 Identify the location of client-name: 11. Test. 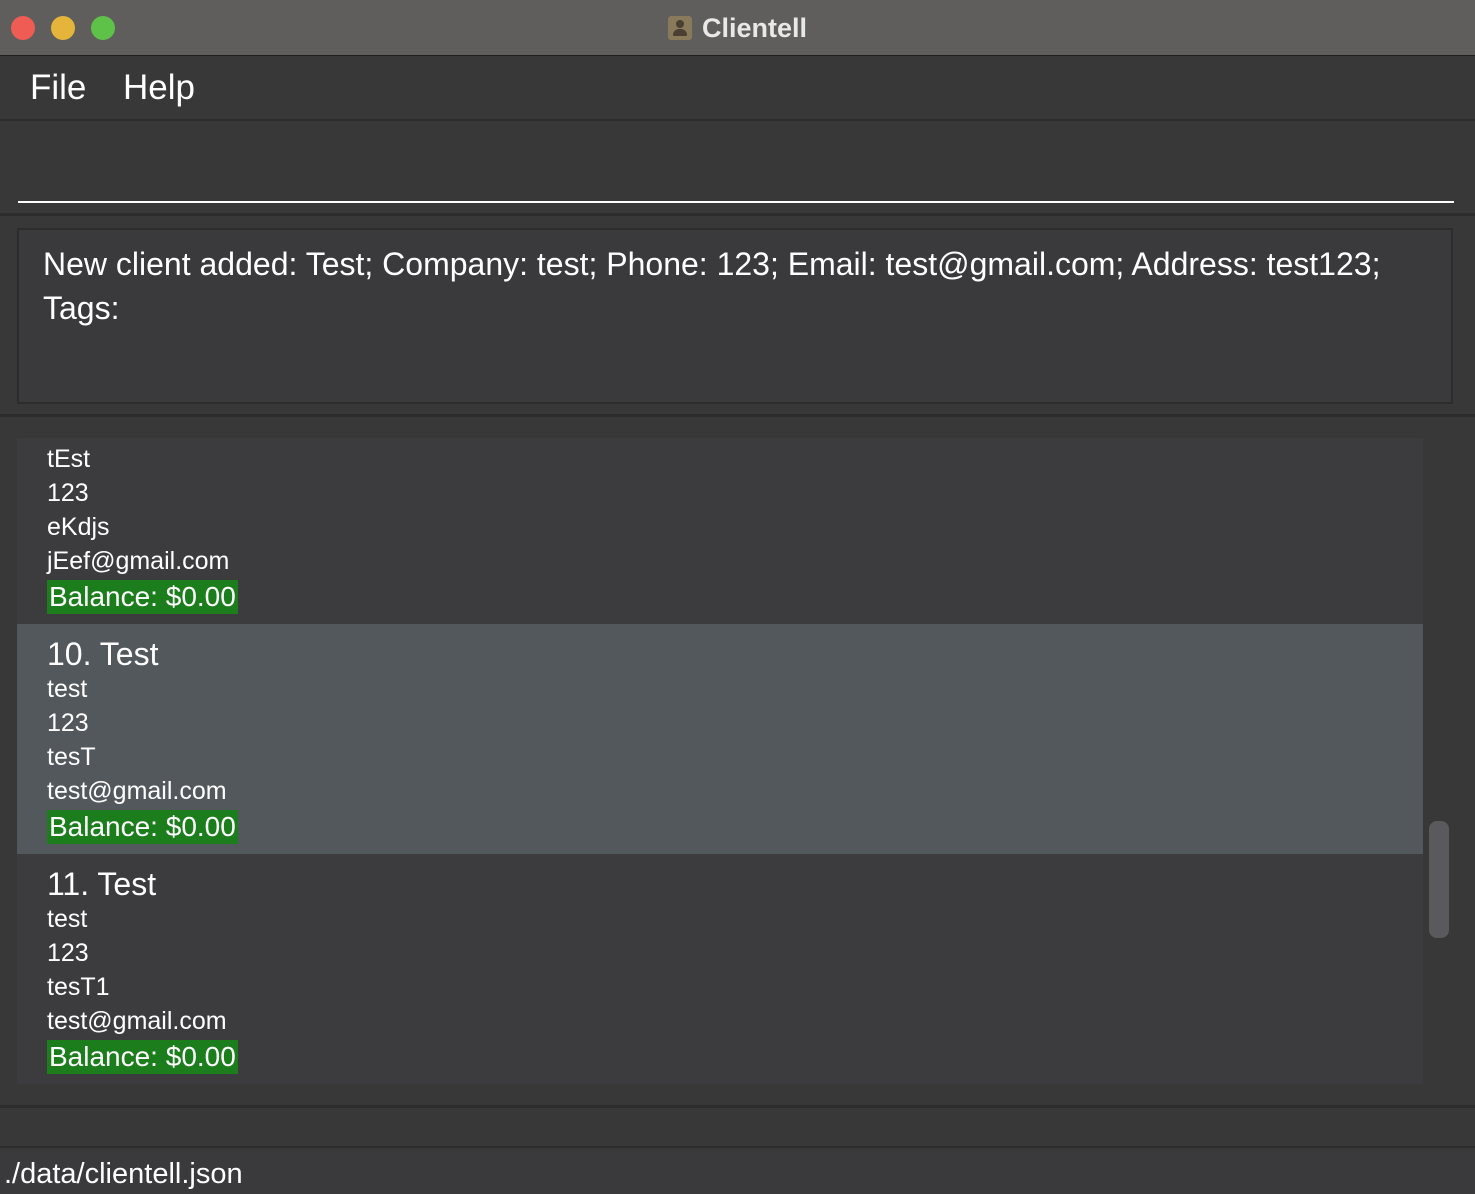
(102, 884).